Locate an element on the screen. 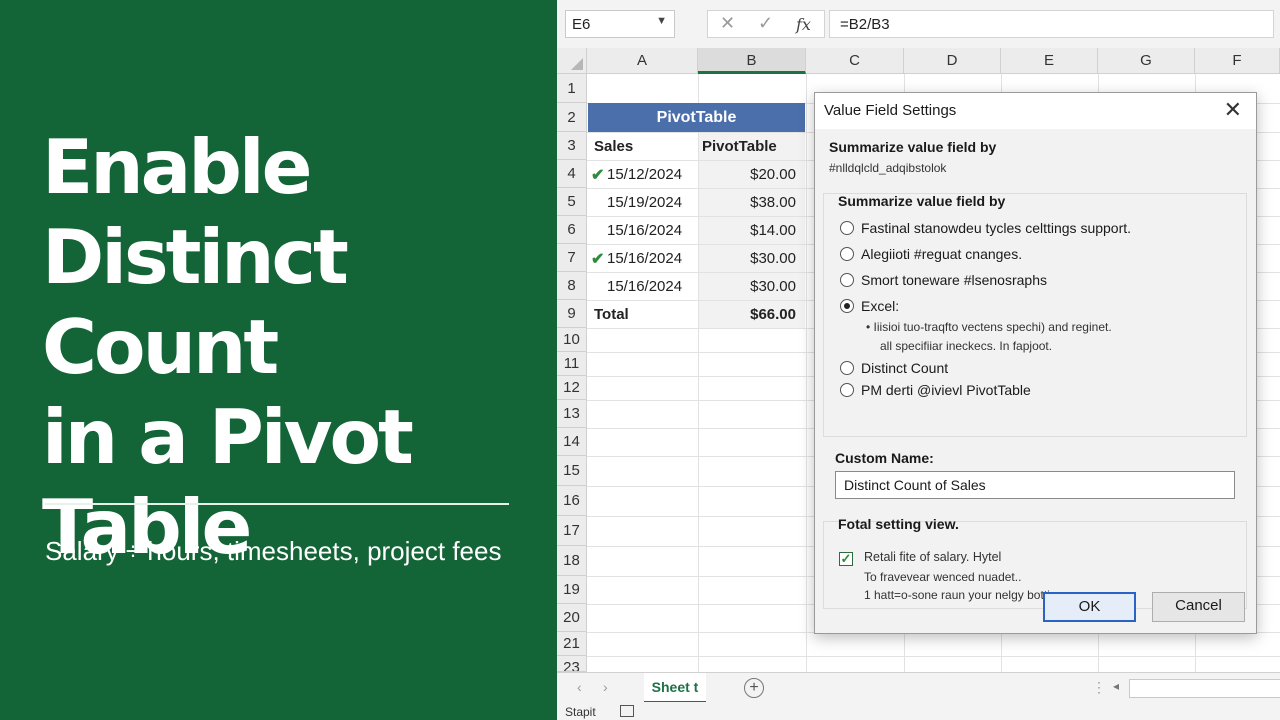 This screenshot has width=1280, height=720. chevron-left-icon: ‹ is located at coordinates (579, 687).